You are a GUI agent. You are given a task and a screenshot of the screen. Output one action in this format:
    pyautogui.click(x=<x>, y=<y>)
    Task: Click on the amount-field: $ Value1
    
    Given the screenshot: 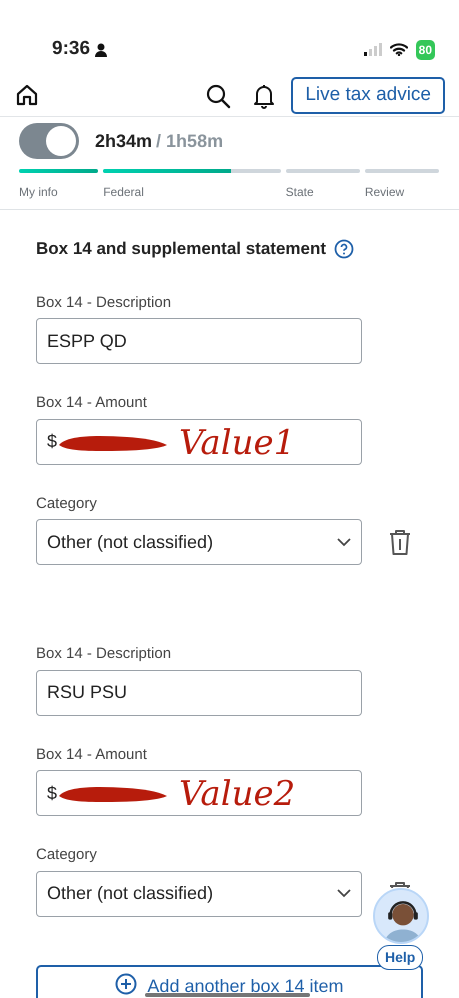 What is the action you would take?
    pyautogui.click(x=199, y=441)
    